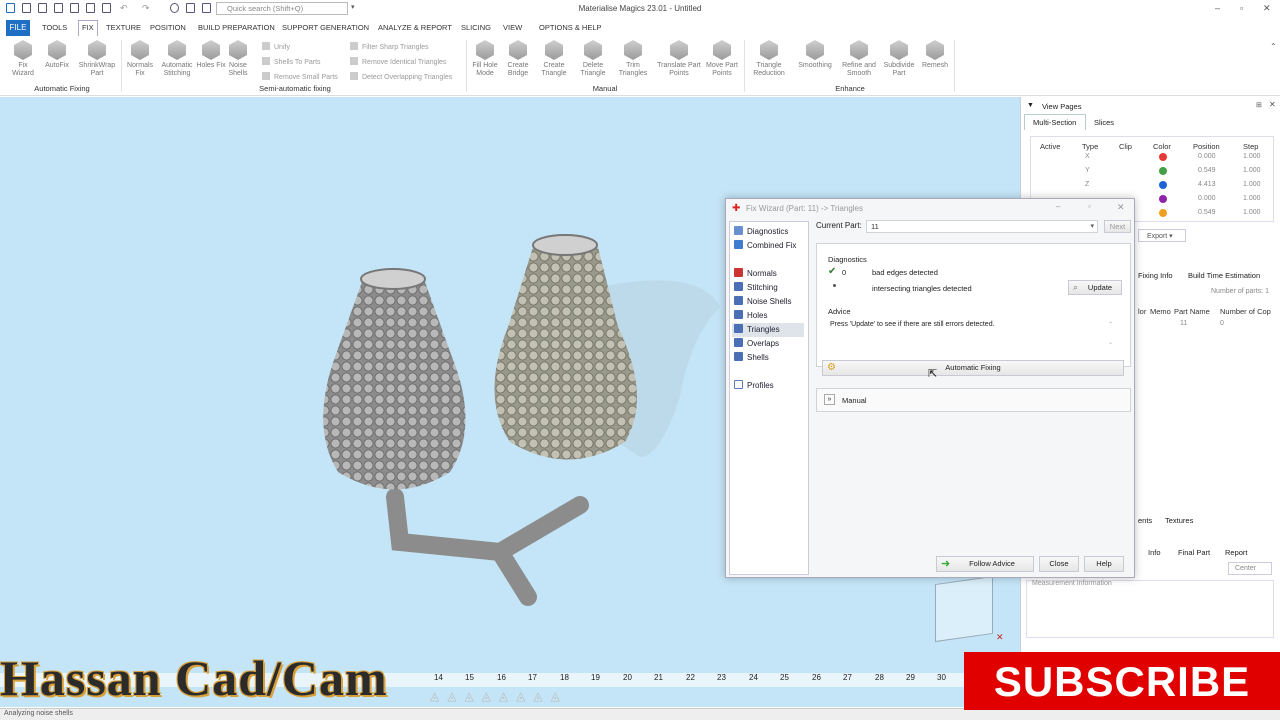  I want to click on tab-options-help: OPTIONS & HELP, so click(570, 27).